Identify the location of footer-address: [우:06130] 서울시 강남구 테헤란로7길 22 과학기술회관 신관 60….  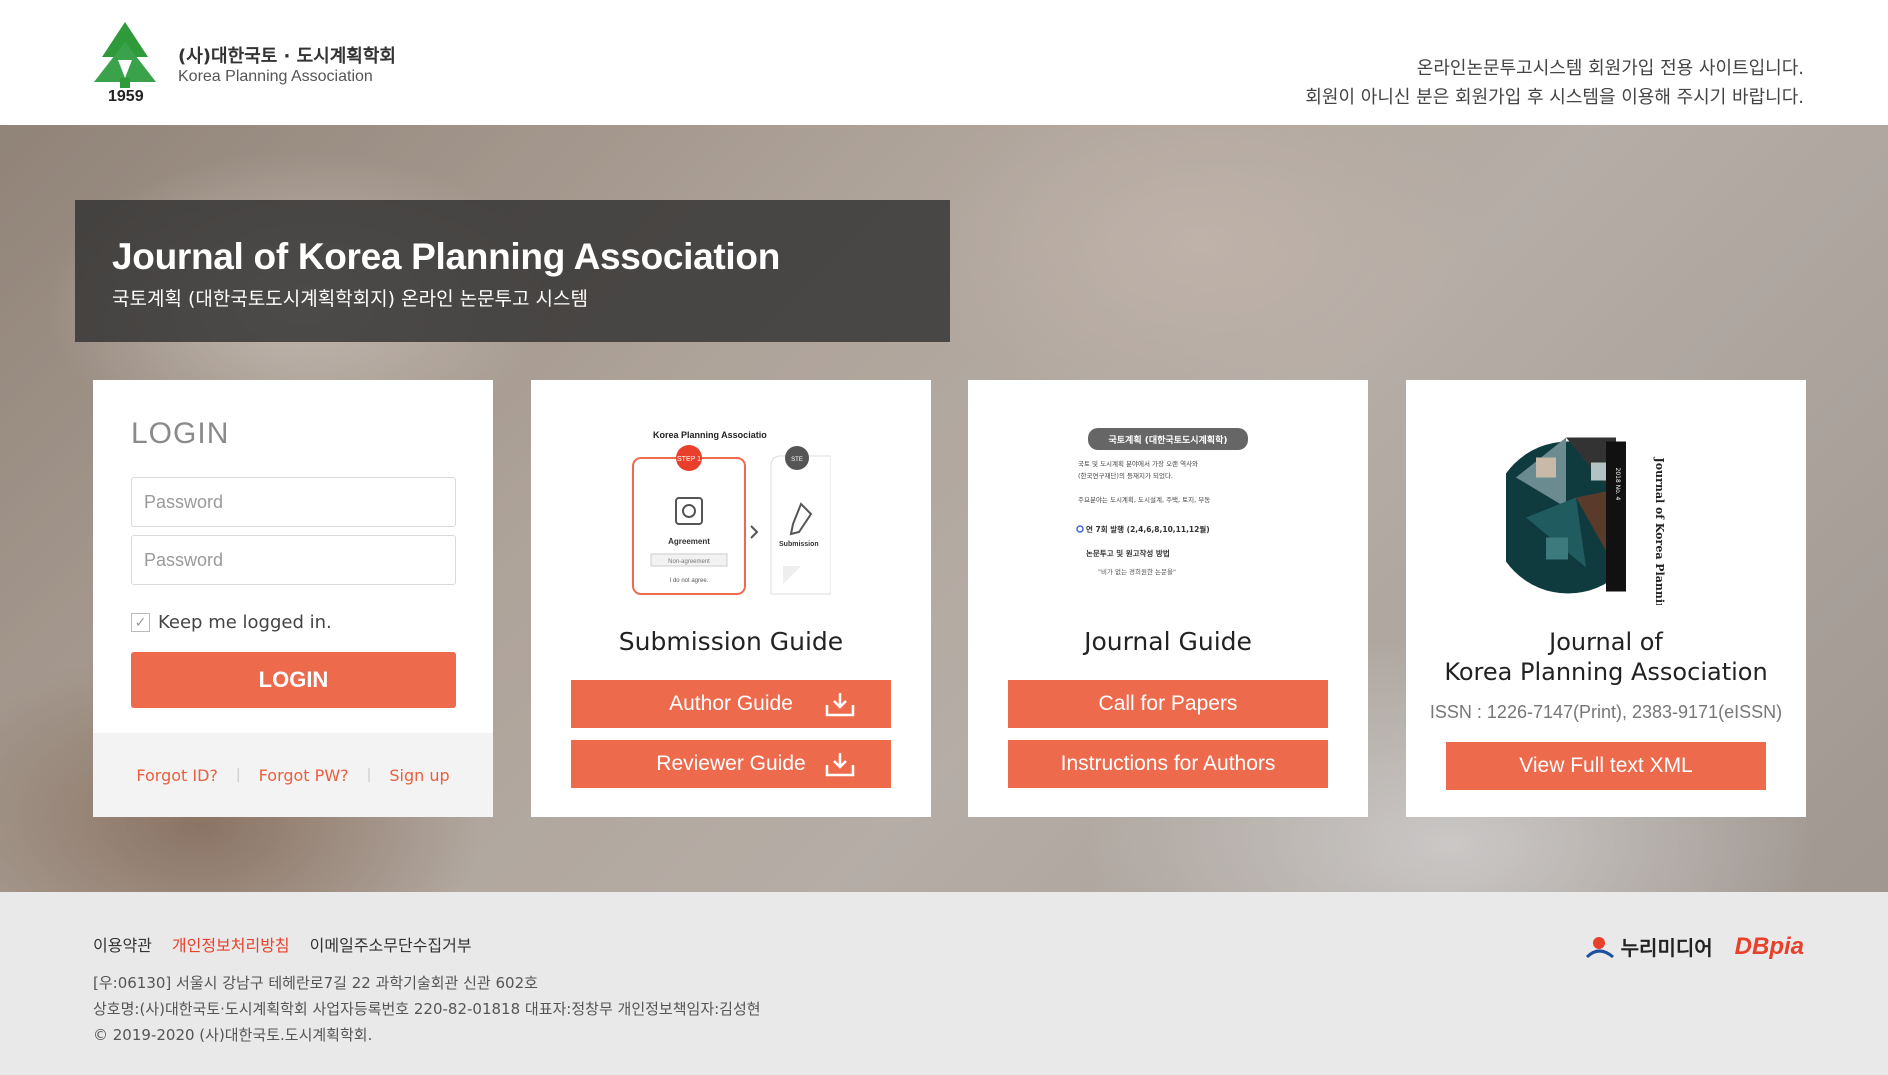
(315, 983).